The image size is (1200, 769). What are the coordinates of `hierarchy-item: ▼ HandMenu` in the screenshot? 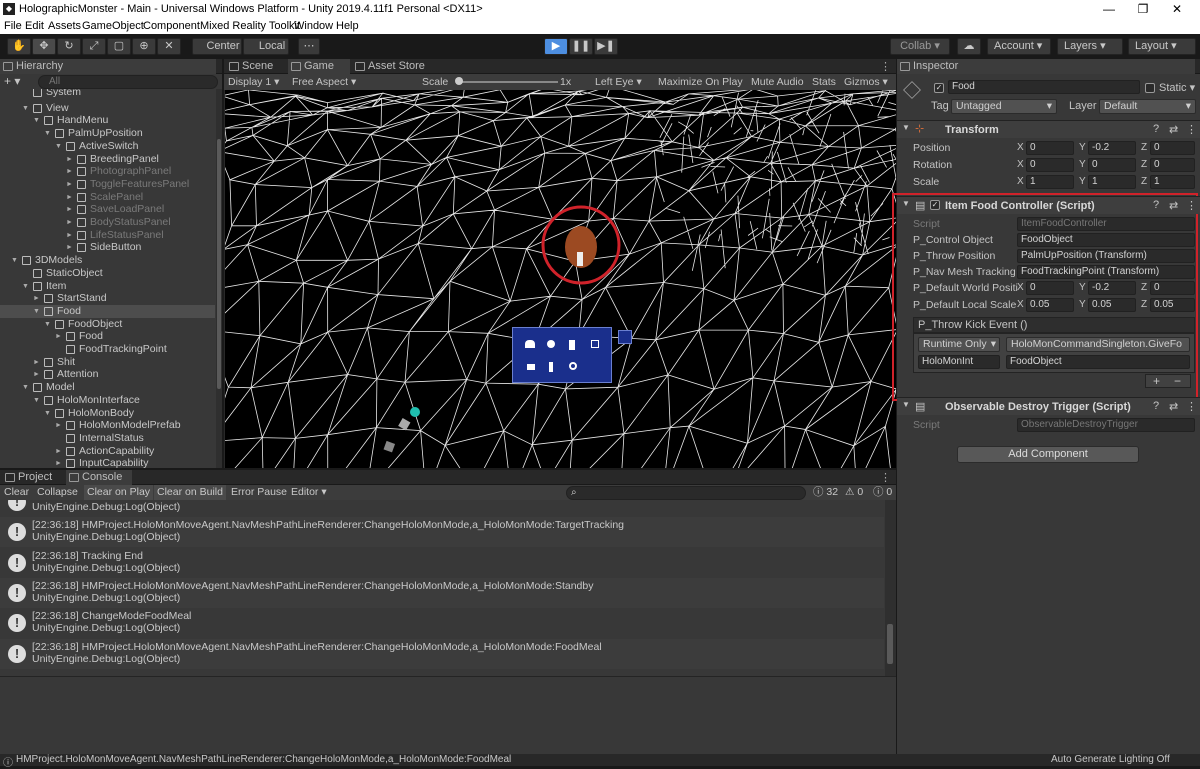 It's located at (107, 120).